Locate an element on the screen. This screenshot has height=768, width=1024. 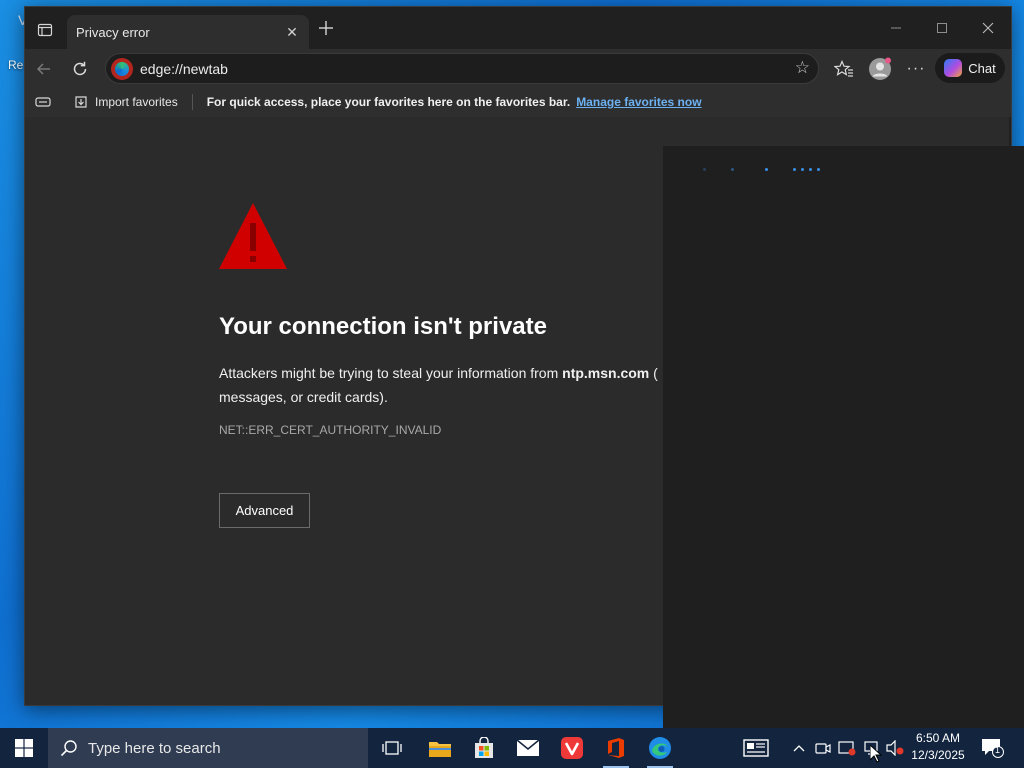
notification-icon is located at coordinates (993, 748).